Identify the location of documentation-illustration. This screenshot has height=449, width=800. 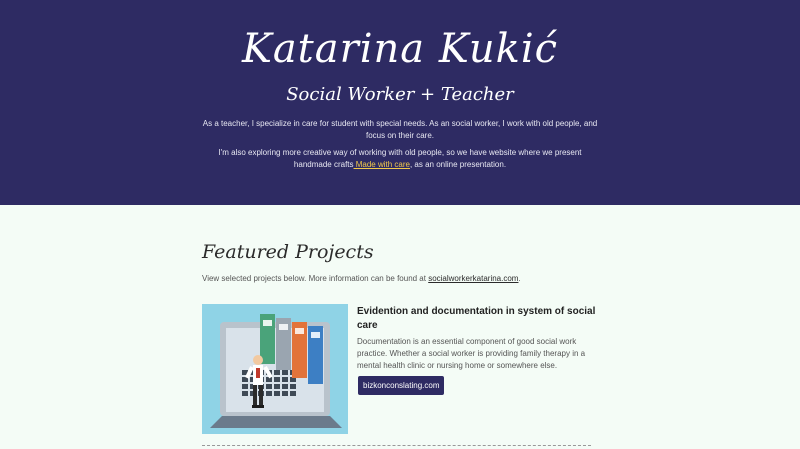
(275, 369).